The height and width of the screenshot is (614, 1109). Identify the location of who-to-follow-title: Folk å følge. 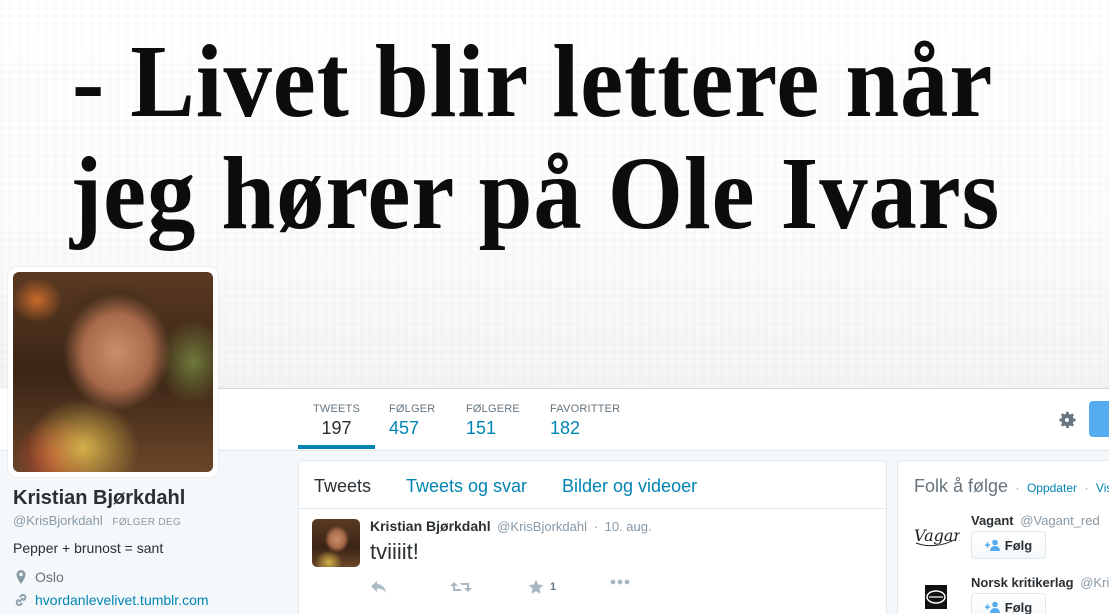
(961, 486).